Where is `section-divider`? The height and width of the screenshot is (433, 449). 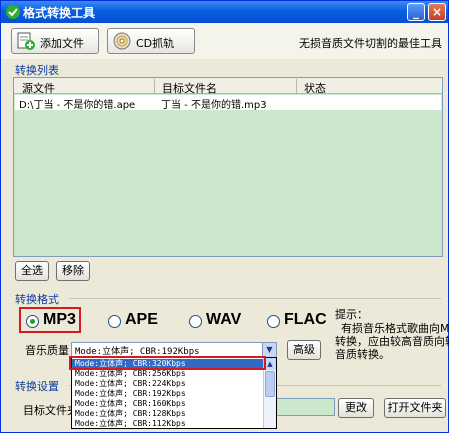
section-divider is located at coordinates (255, 298).